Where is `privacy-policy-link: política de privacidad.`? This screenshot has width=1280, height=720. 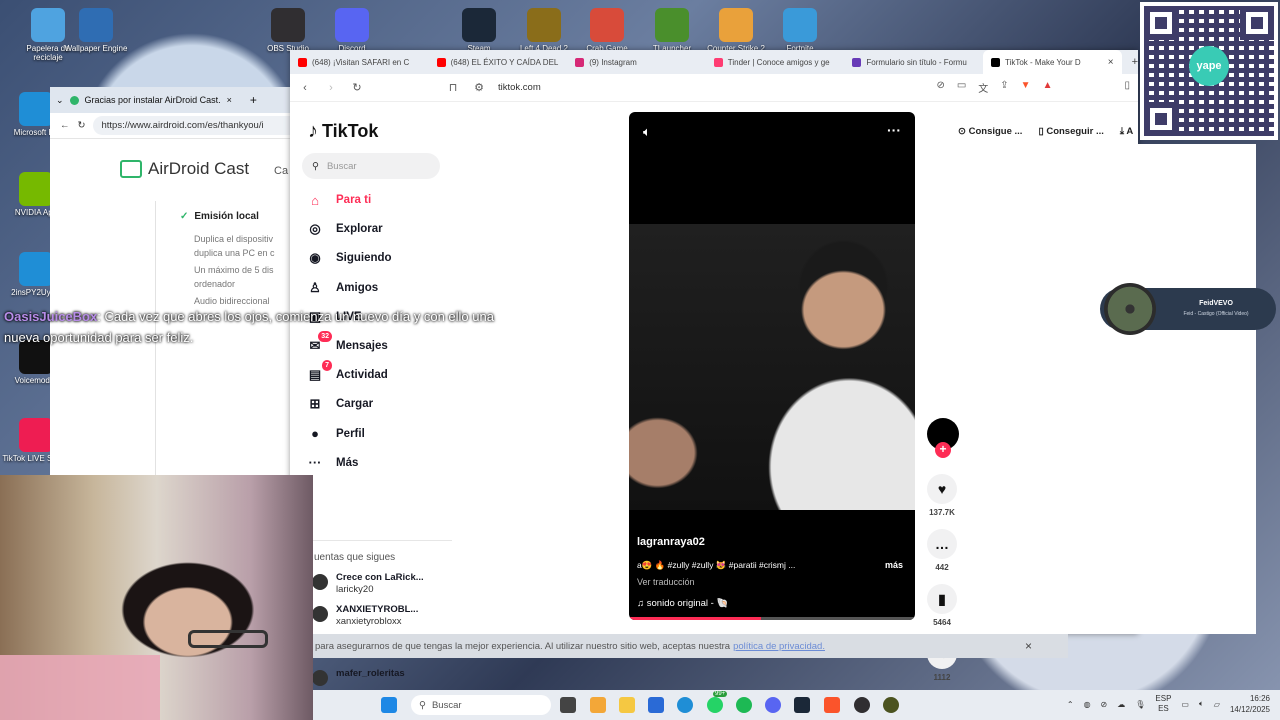
privacy-policy-link: política de privacidad. is located at coordinates (779, 646).